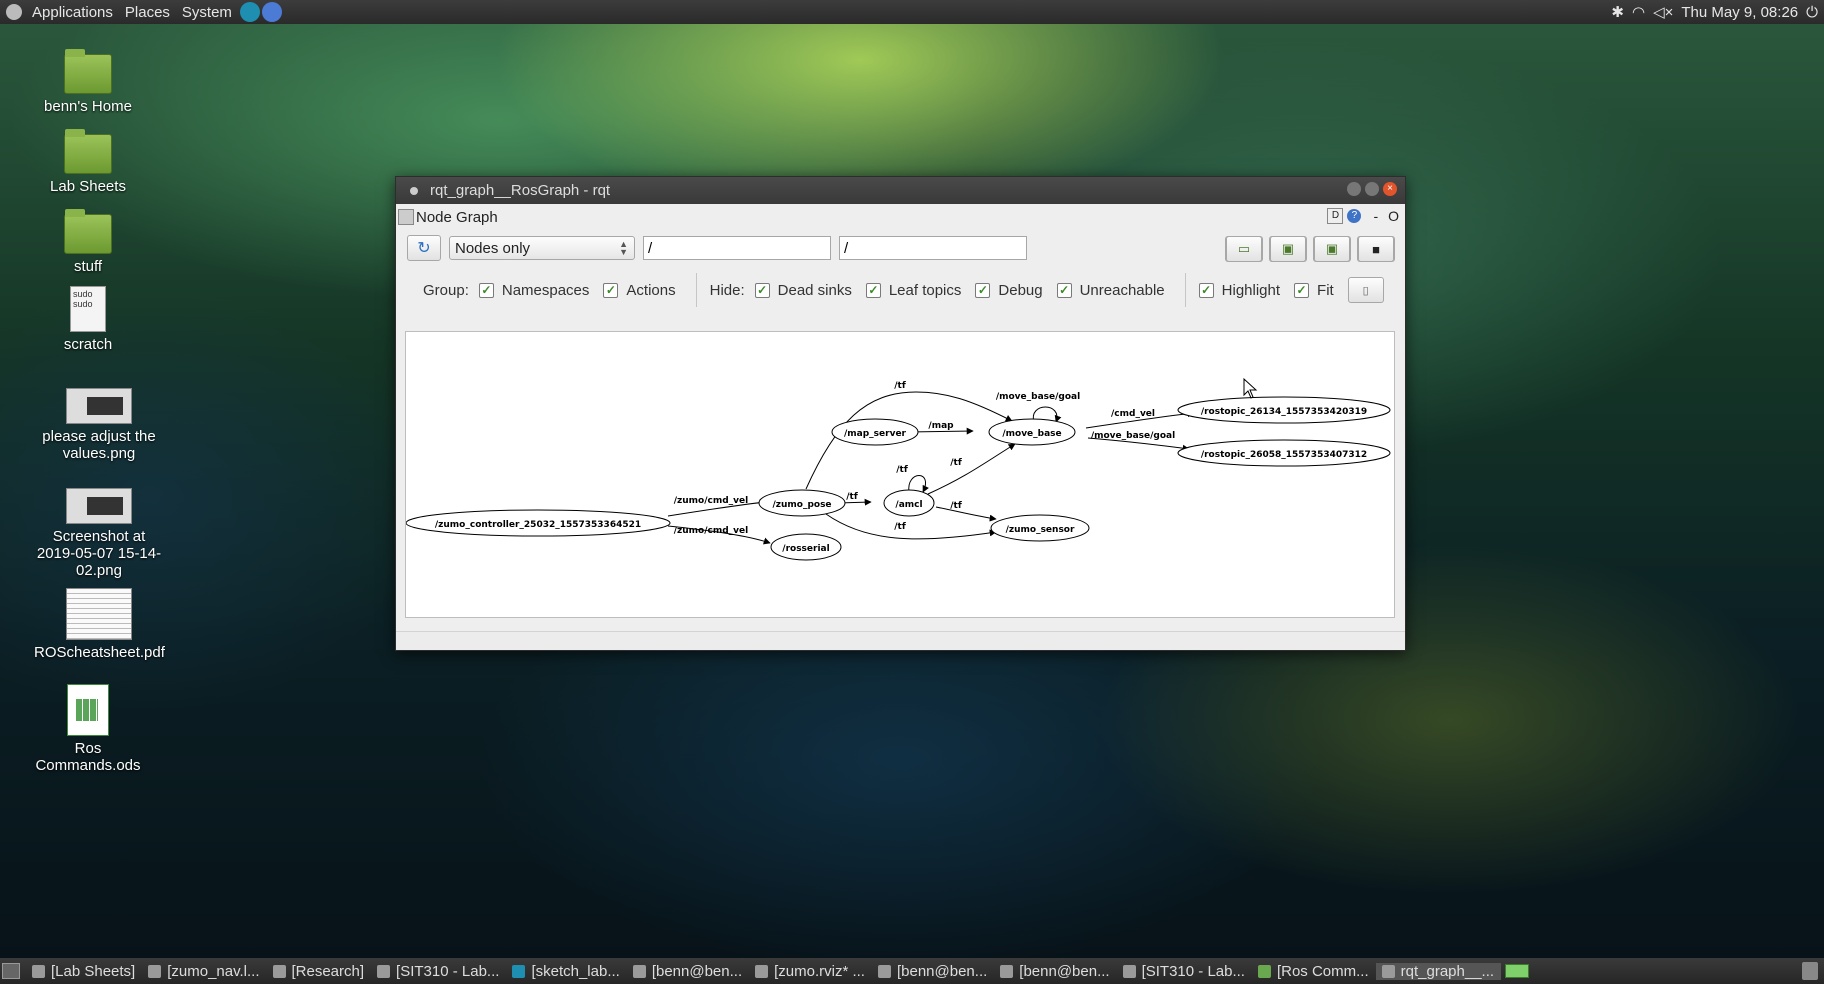  What do you see at coordinates (88, 71) in the screenshot?
I see `home-folder-icon` at bounding box center [88, 71].